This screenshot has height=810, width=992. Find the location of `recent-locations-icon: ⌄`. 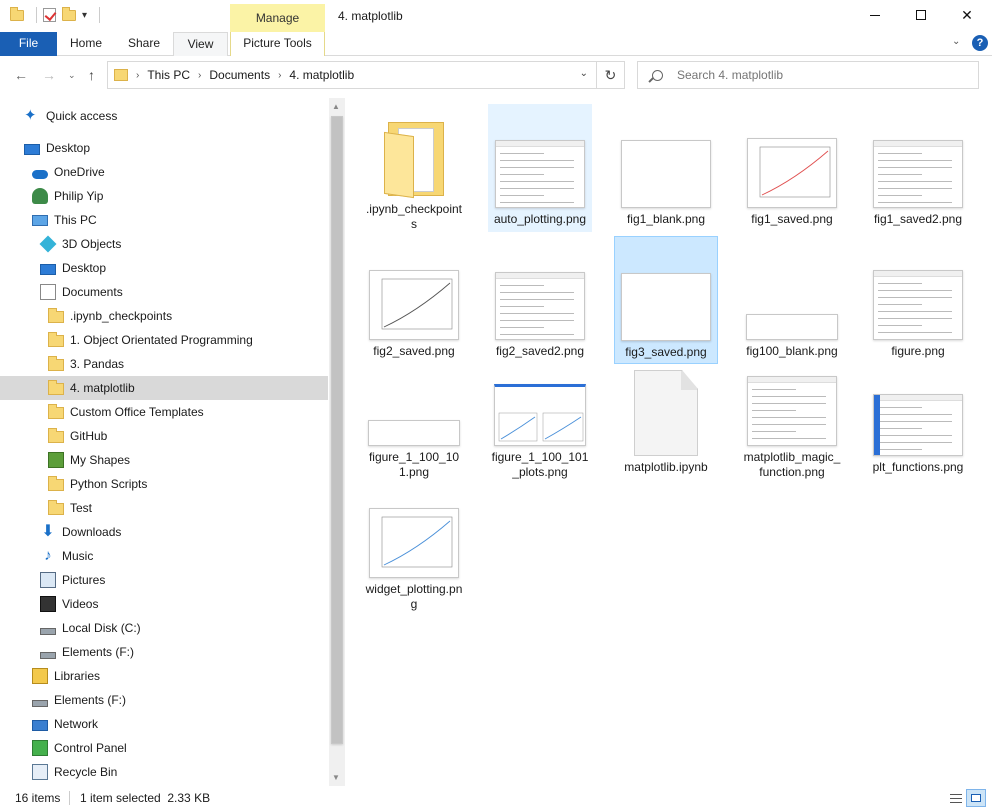

recent-locations-icon: ⌄ is located at coordinates (72, 75).